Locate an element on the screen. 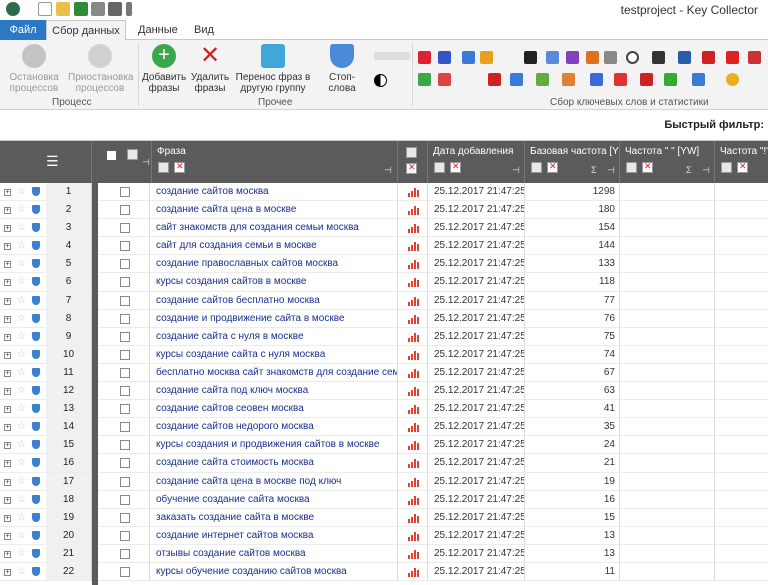 The height and width of the screenshot is (585, 768). coin-tool-icon is located at coordinates (732, 79).